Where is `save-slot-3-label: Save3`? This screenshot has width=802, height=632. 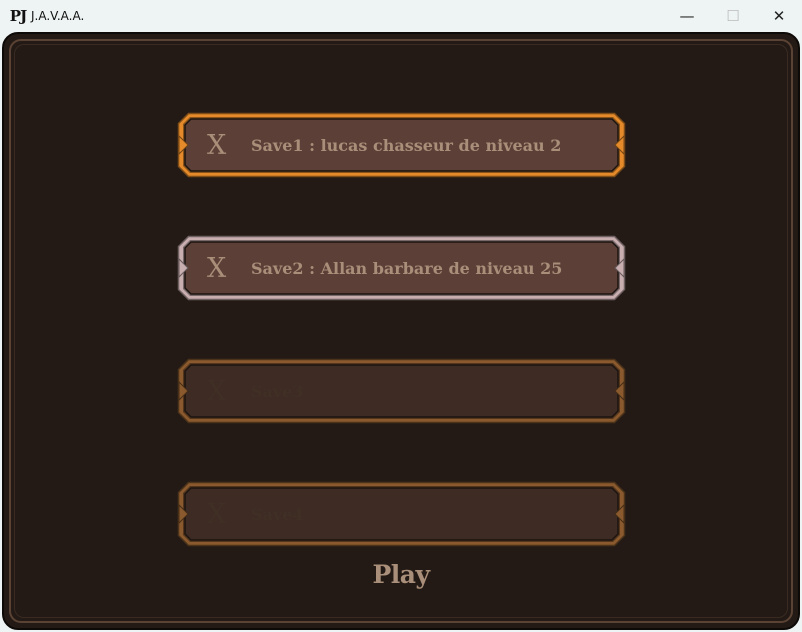 save-slot-3-label: Save3 is located at coordinates (277, 391).